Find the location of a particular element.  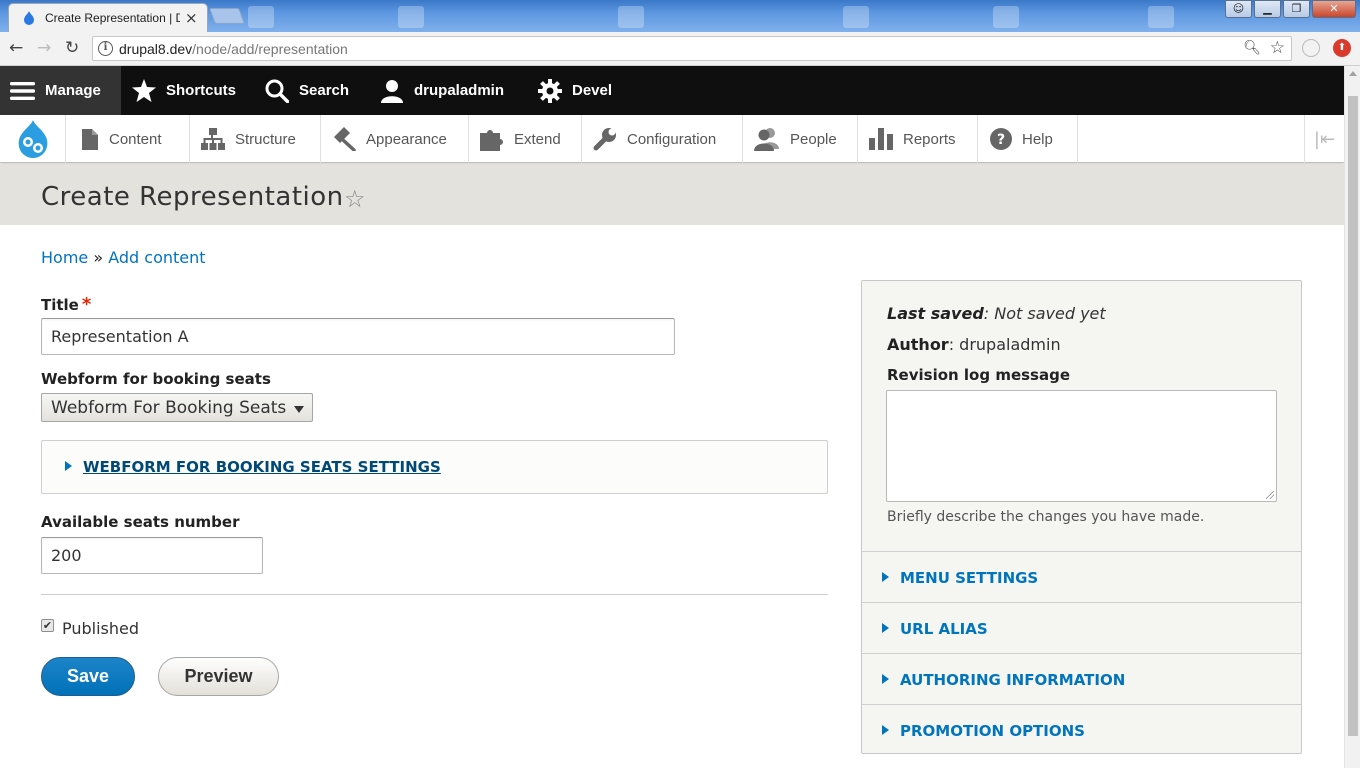

tray-item-label: Reports is located at coordinates (929, 139).